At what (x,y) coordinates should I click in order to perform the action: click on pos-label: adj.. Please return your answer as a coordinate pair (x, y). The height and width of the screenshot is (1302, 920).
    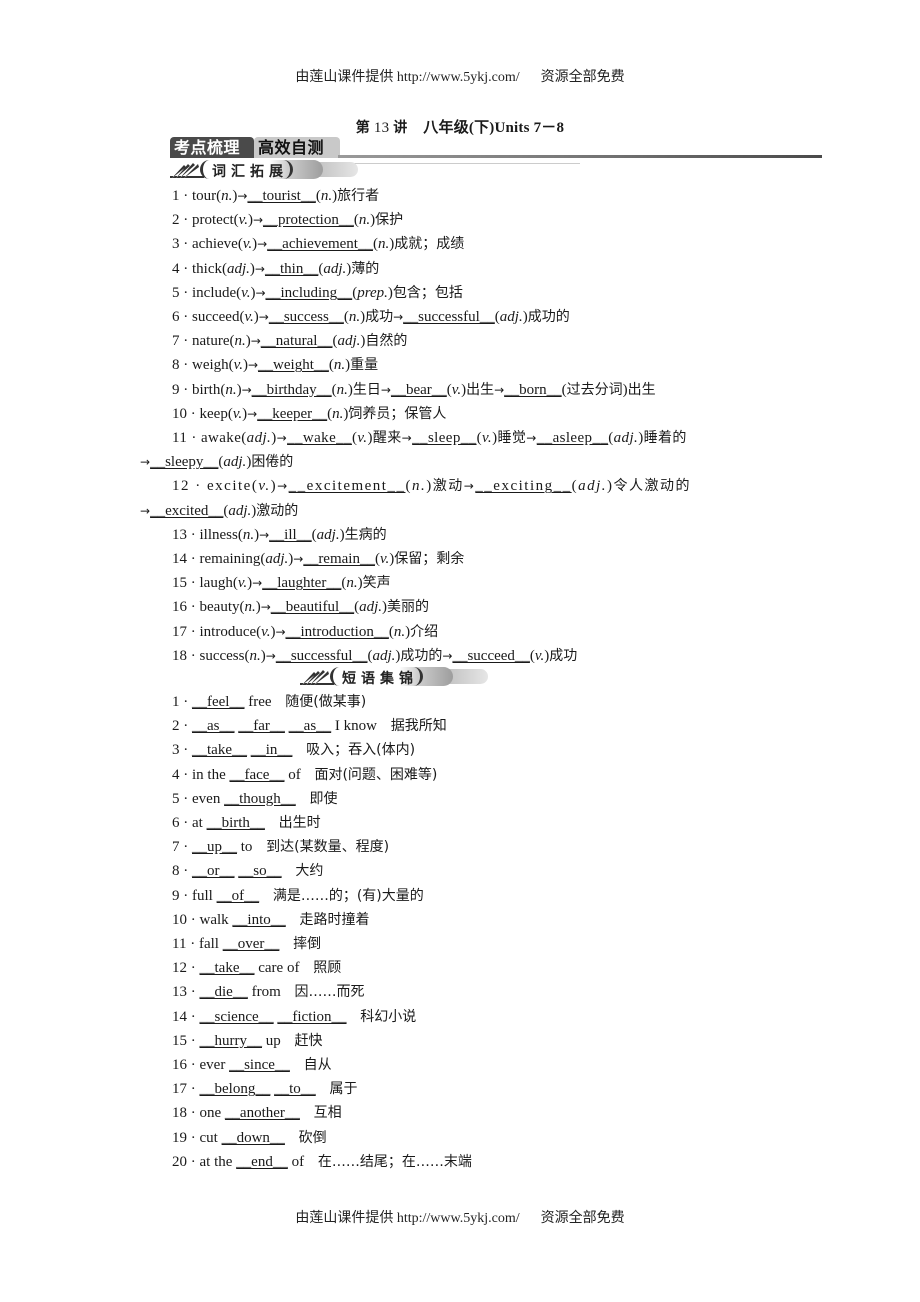
    Looking at the image, I should click on (511, 317).